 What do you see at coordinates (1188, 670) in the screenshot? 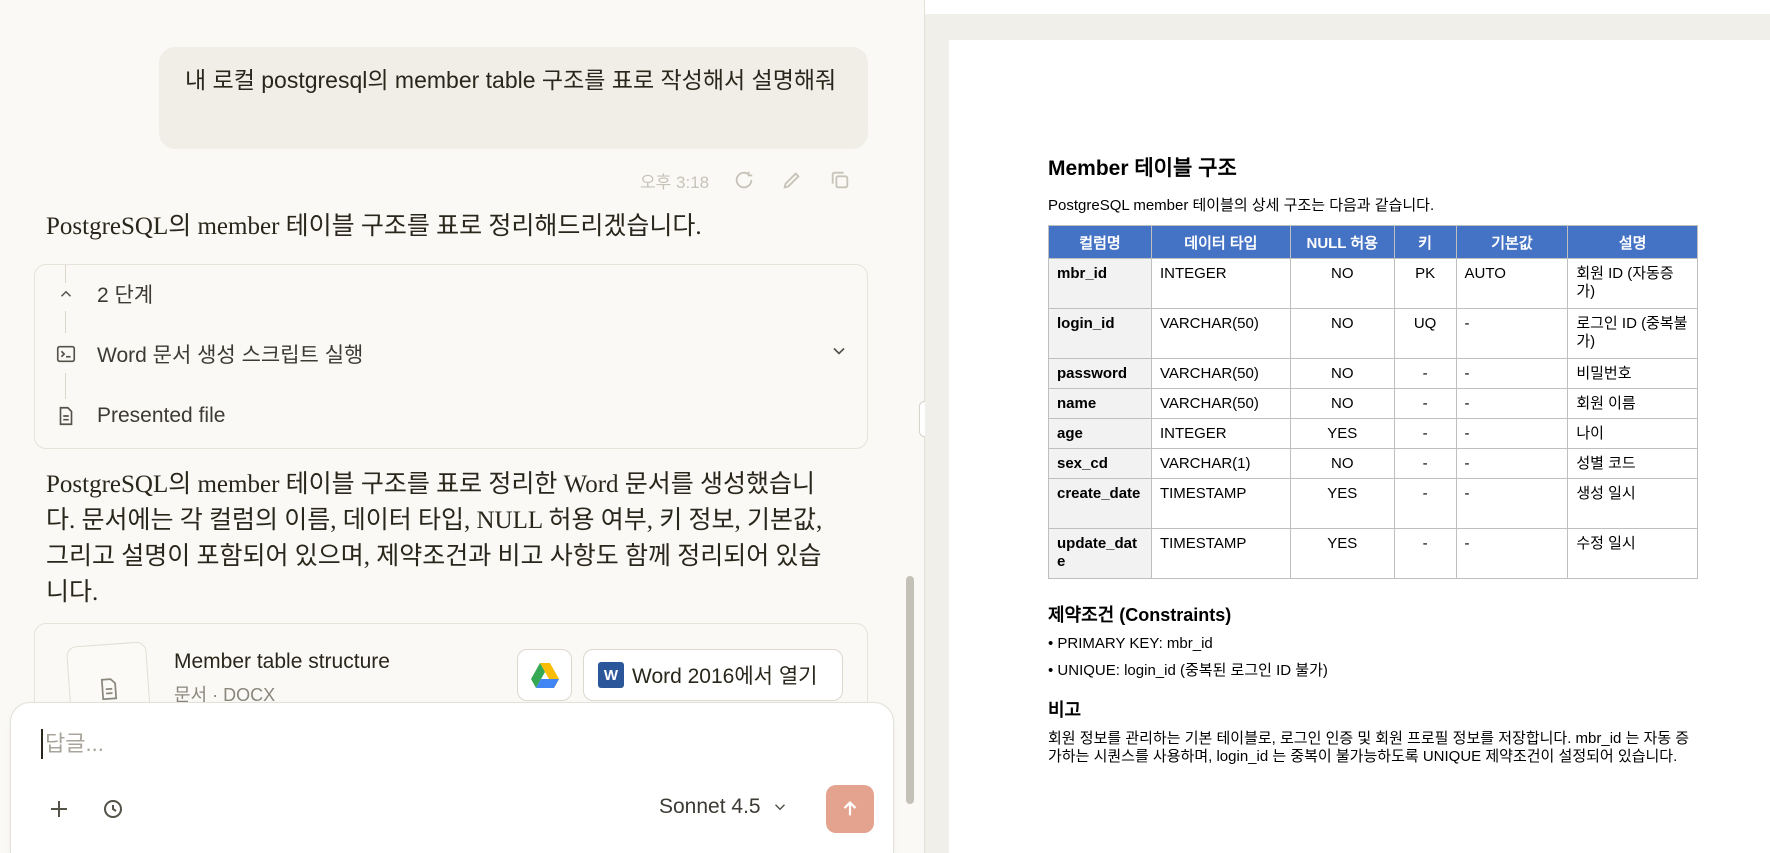
I see `constraint-item: • UNIQUE: login_id (중복된 로그인 ID 불가)` at bounding box center [1188, 670].